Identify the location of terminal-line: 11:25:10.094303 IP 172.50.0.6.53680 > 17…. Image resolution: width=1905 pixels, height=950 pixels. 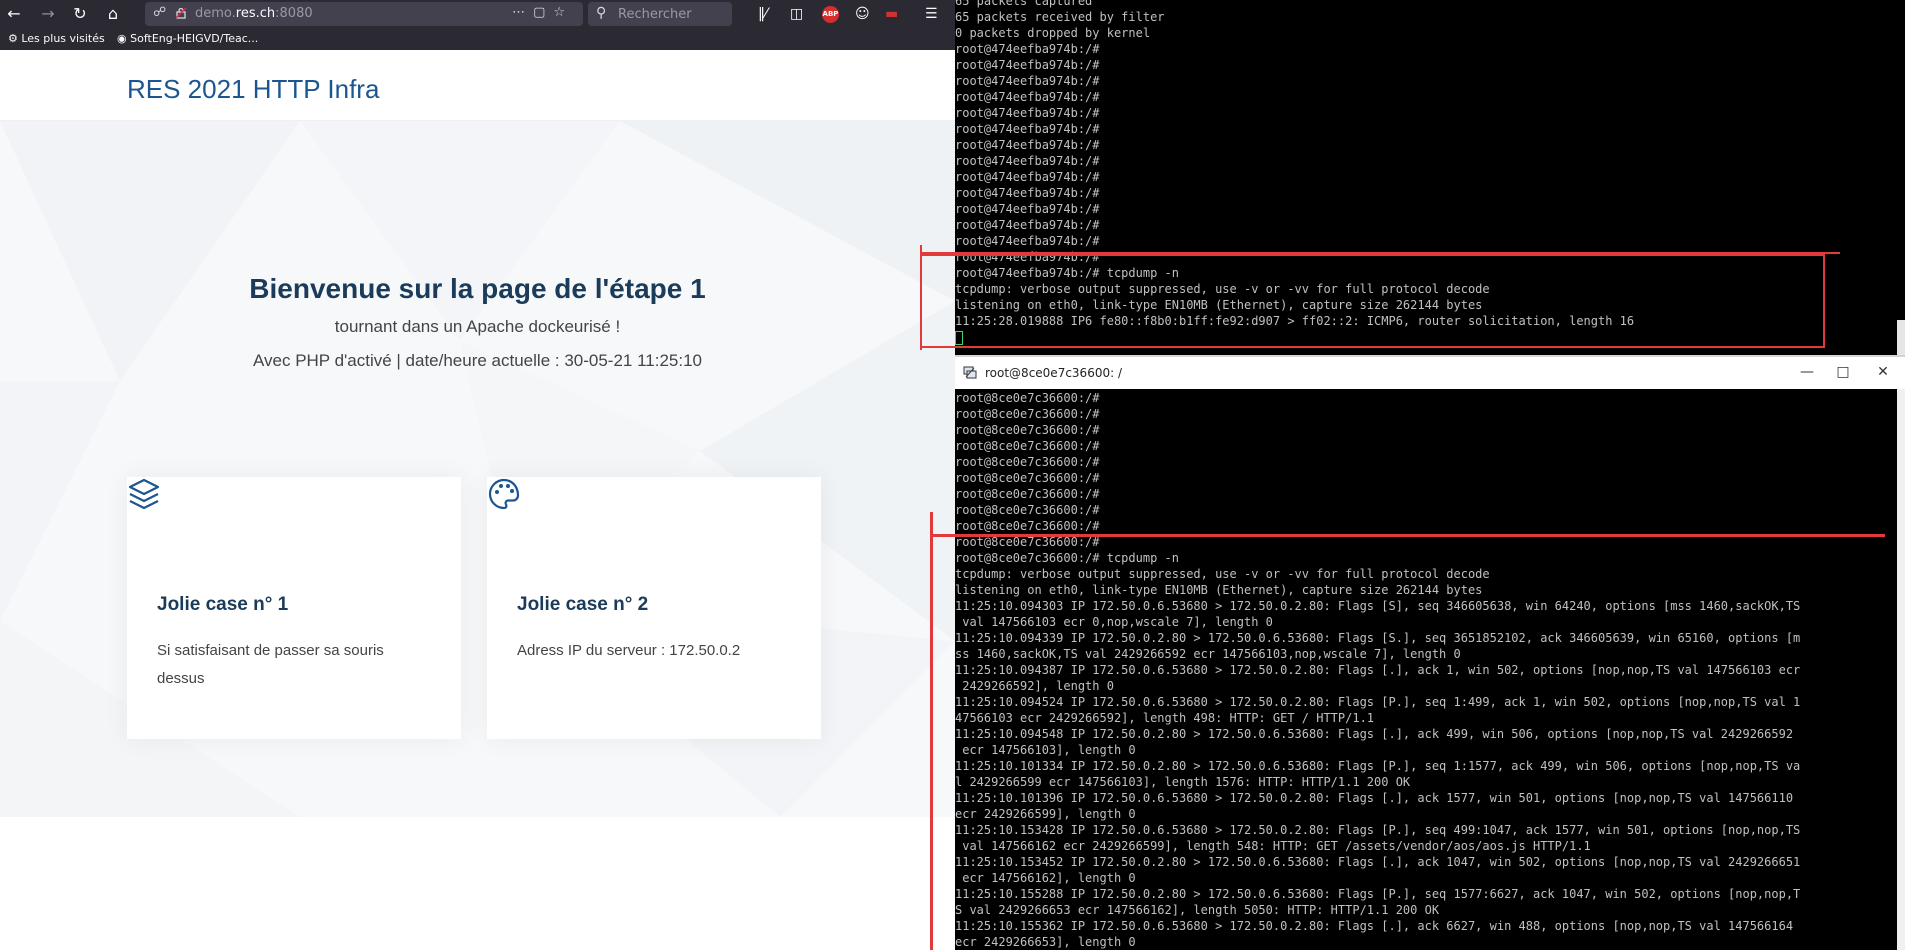
(1378, 606).